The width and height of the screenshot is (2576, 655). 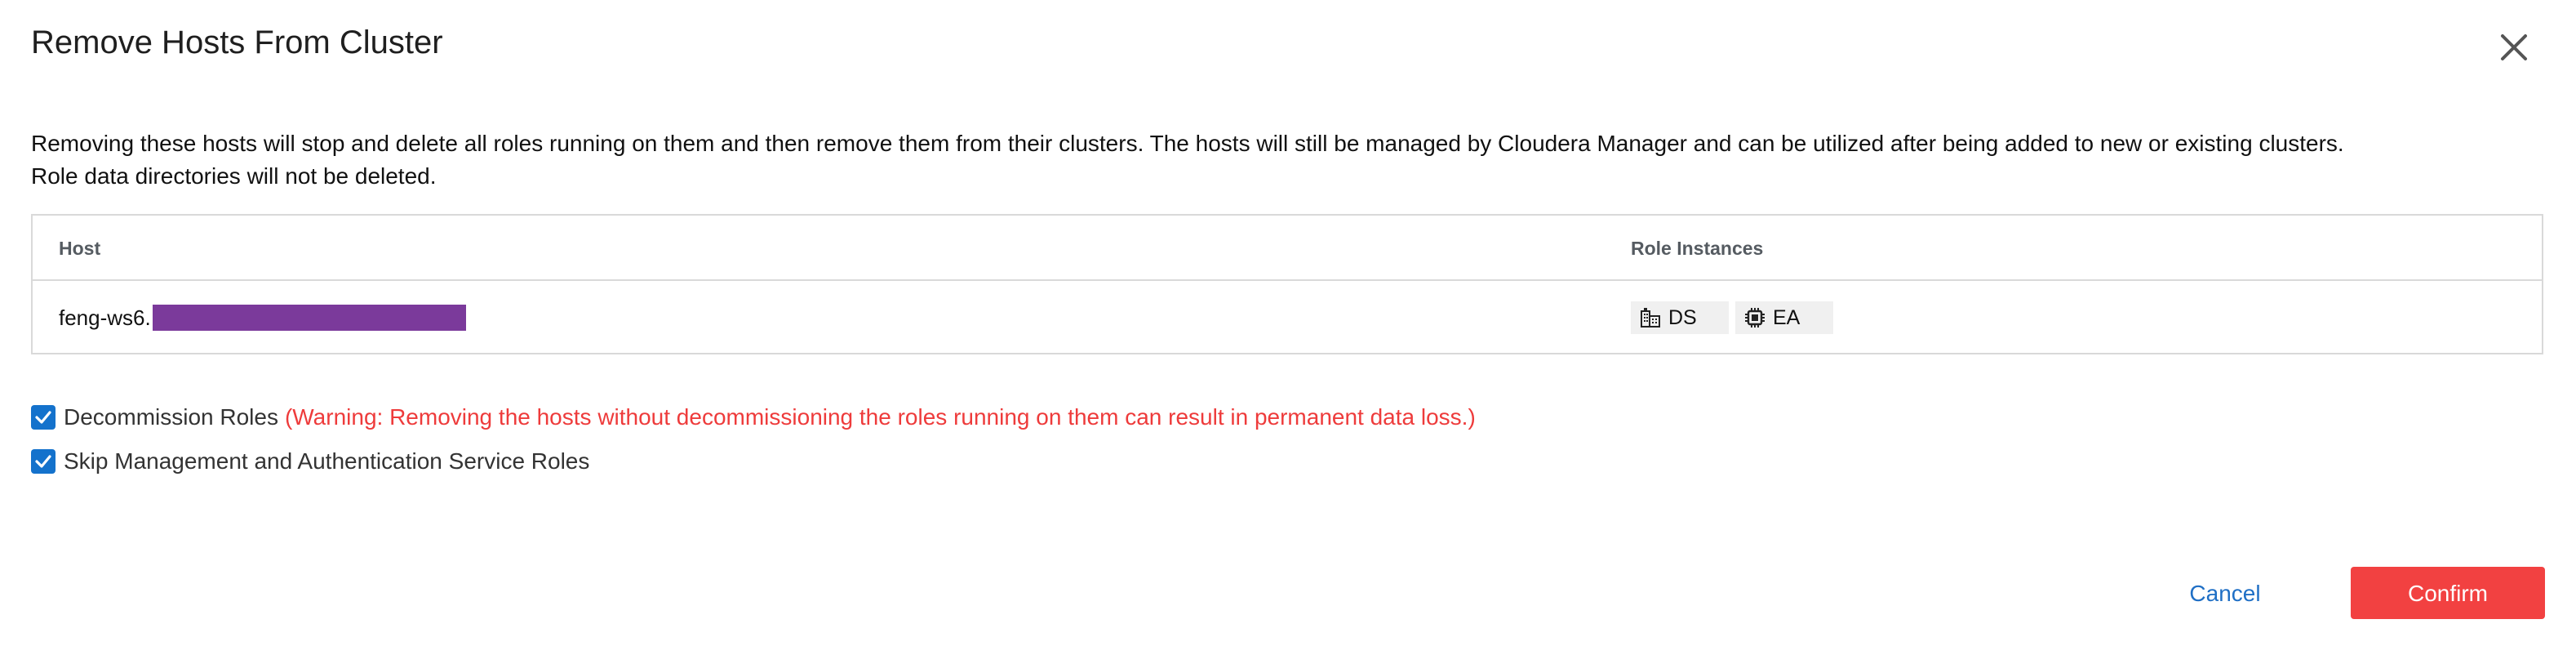 I want to click on confirm-button: Confirm, so click(x=2448, y=593).